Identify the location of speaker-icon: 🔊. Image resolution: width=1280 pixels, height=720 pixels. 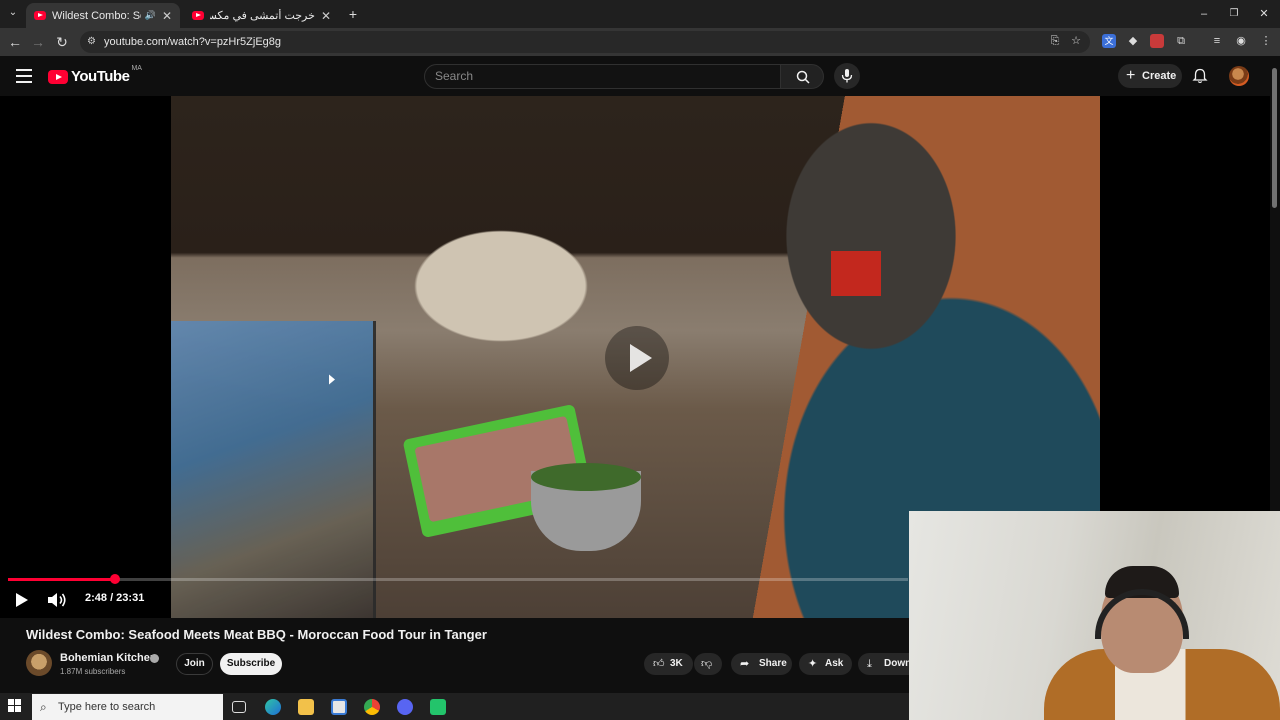
(150, 15).